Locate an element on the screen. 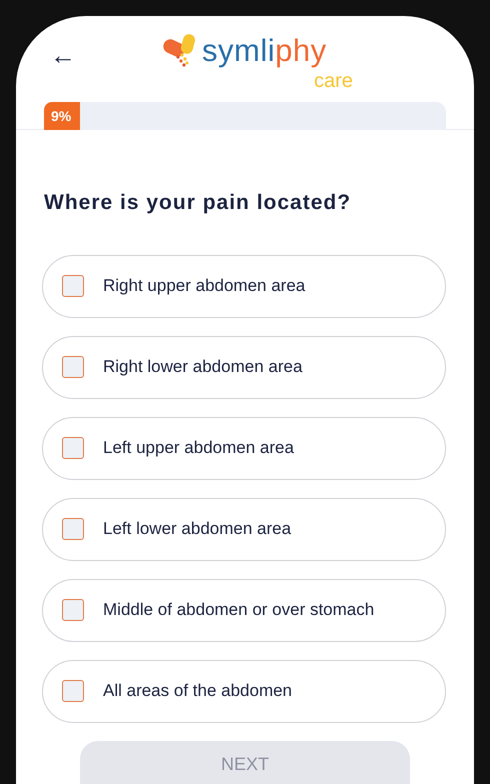  option-label: Left lower abdomen area is located at coordinates (197, 529).